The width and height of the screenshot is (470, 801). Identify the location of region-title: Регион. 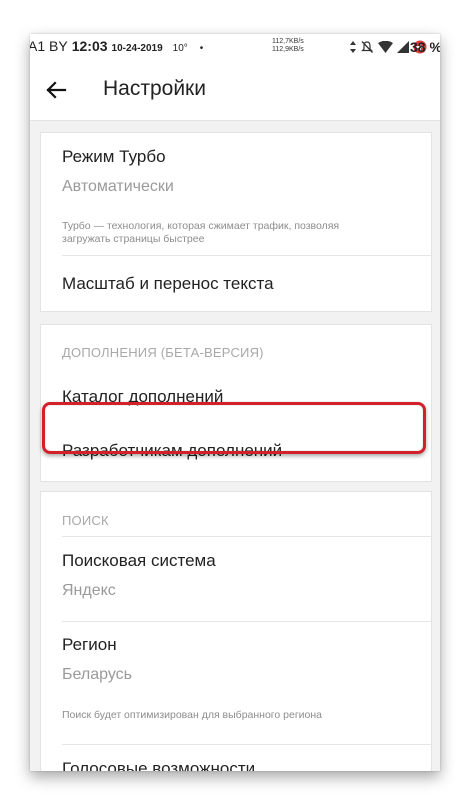
(89, 644).